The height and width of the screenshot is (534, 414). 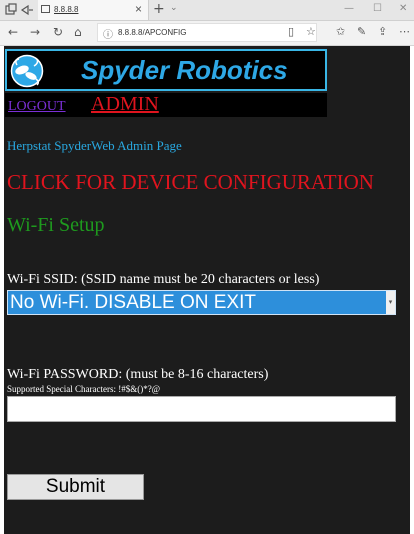 I want to click on page-title: Herpstat SpyderWeb Admin Page, so click(x=94, y=145).